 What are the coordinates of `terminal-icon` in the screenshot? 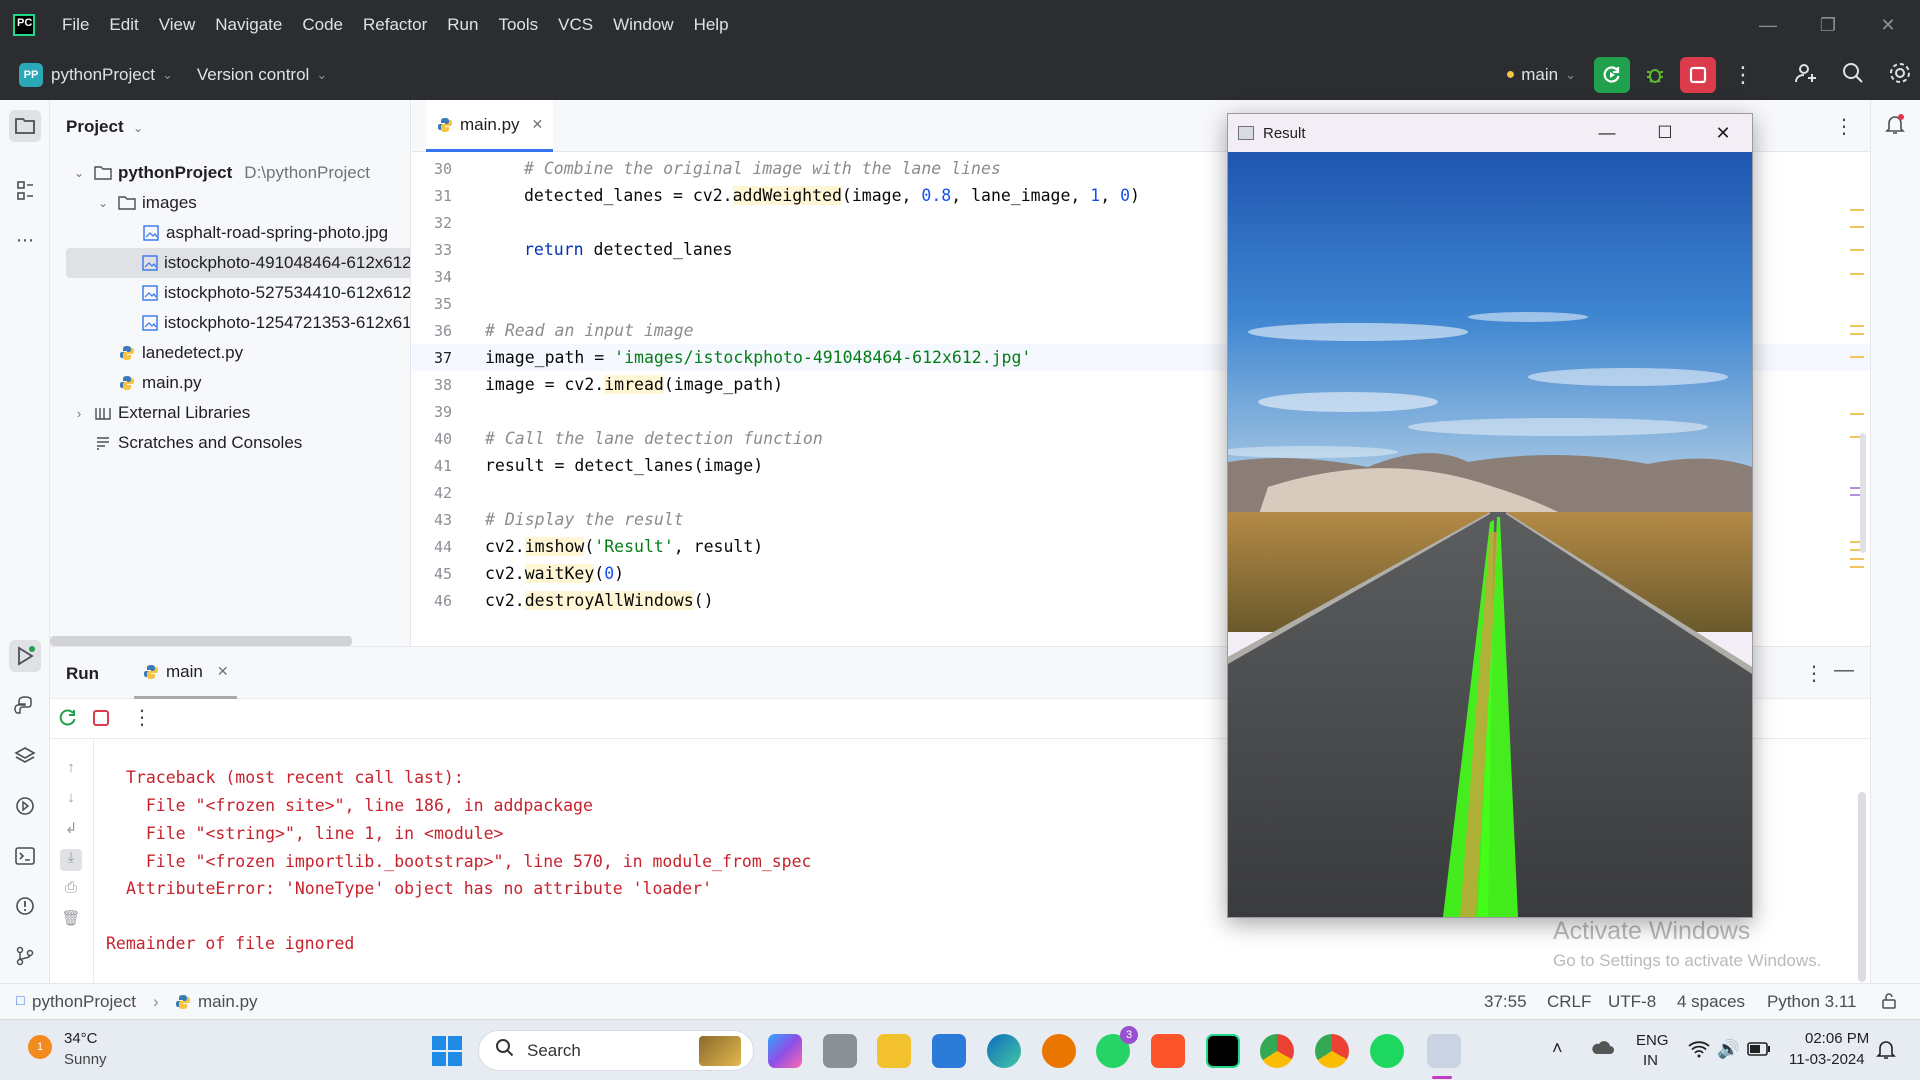 It's located at (25, 856).